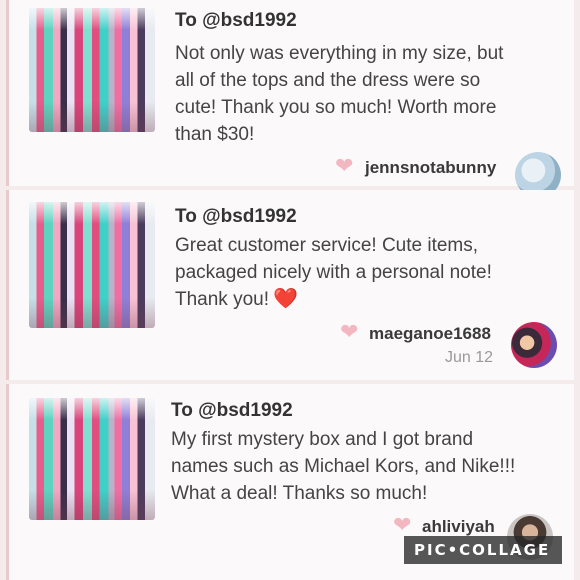 The image size is (580, 580). I want to click on review-message-line: names such as Michael Kors, and Nike!!!, so click(343, 466).